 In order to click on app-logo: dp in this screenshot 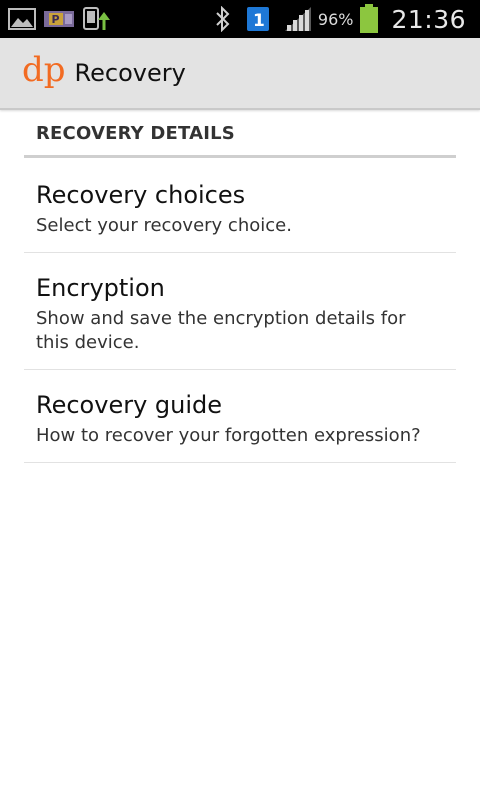, I will do `click(44, 73)`.